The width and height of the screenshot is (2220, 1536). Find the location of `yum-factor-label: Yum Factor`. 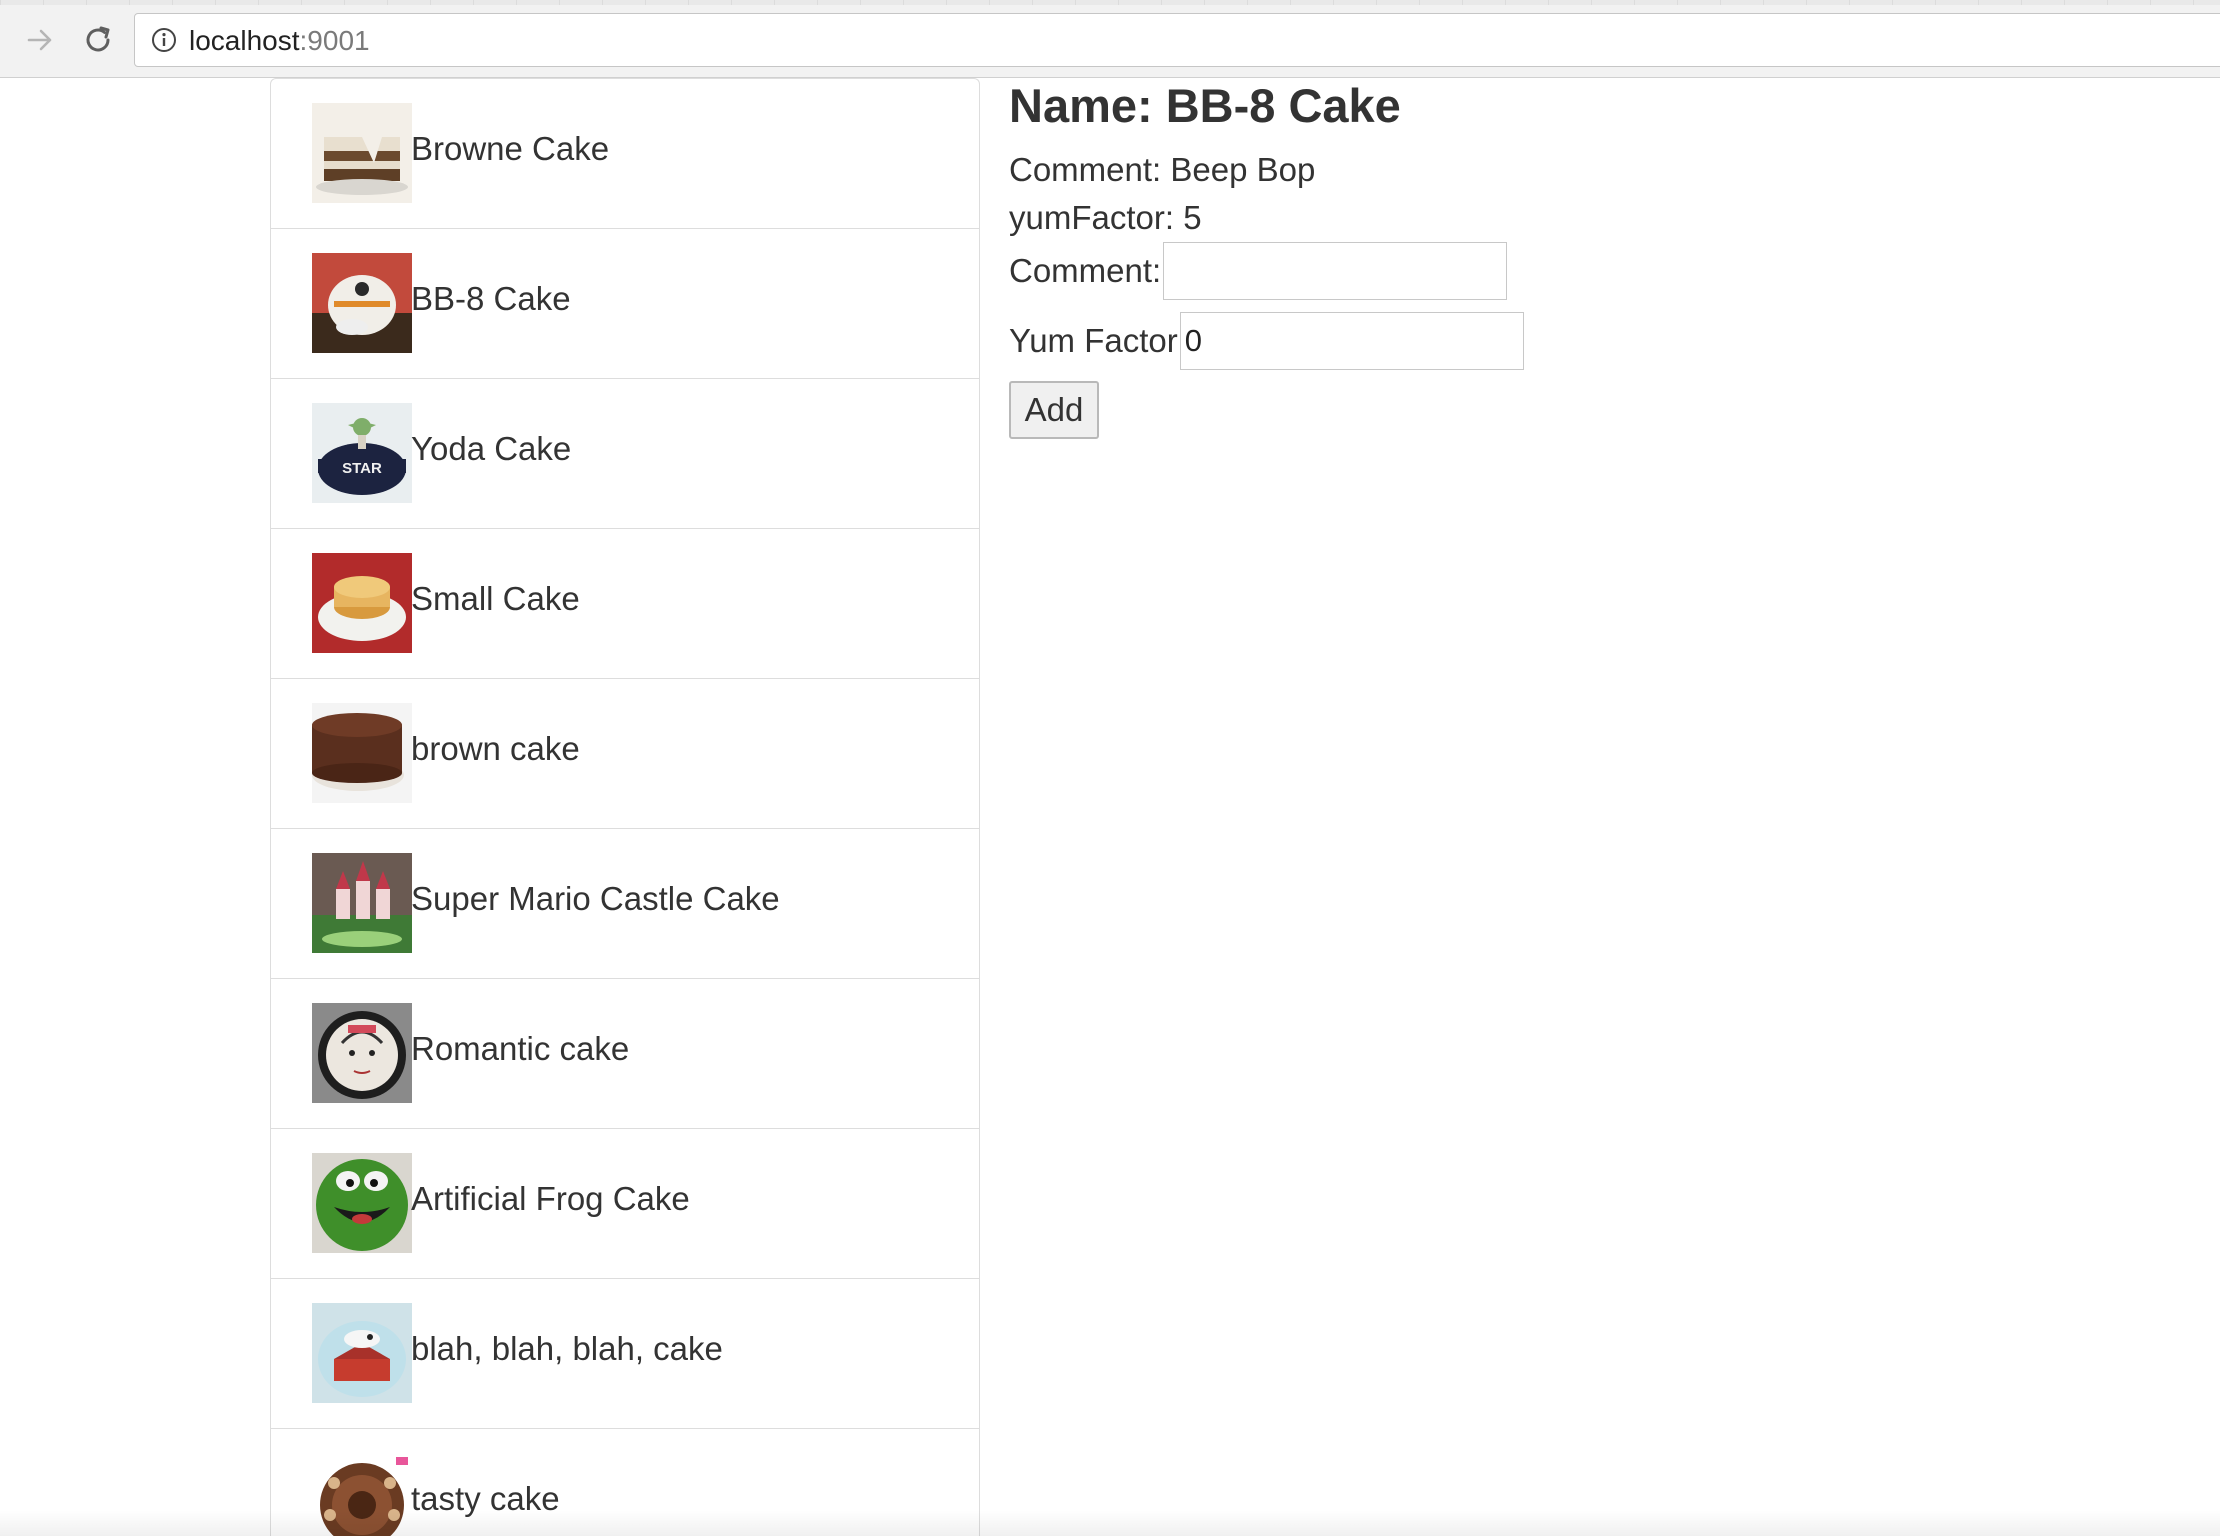

yum-factor-label: Yum Factor is located at coordinates (1093, 340).